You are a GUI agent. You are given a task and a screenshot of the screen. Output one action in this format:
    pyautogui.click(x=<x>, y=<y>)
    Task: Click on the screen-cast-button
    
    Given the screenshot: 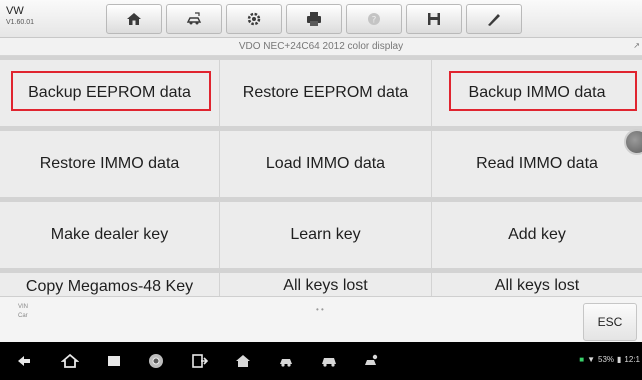 What is the action you would take?
    pyautogui.click(x=200, y=361)
    